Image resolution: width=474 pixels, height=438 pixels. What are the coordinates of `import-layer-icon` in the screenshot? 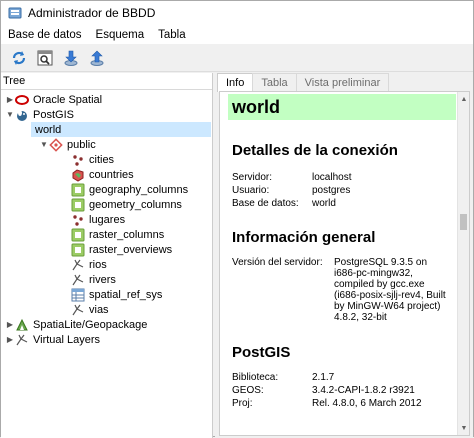 It's located at (70, 58).